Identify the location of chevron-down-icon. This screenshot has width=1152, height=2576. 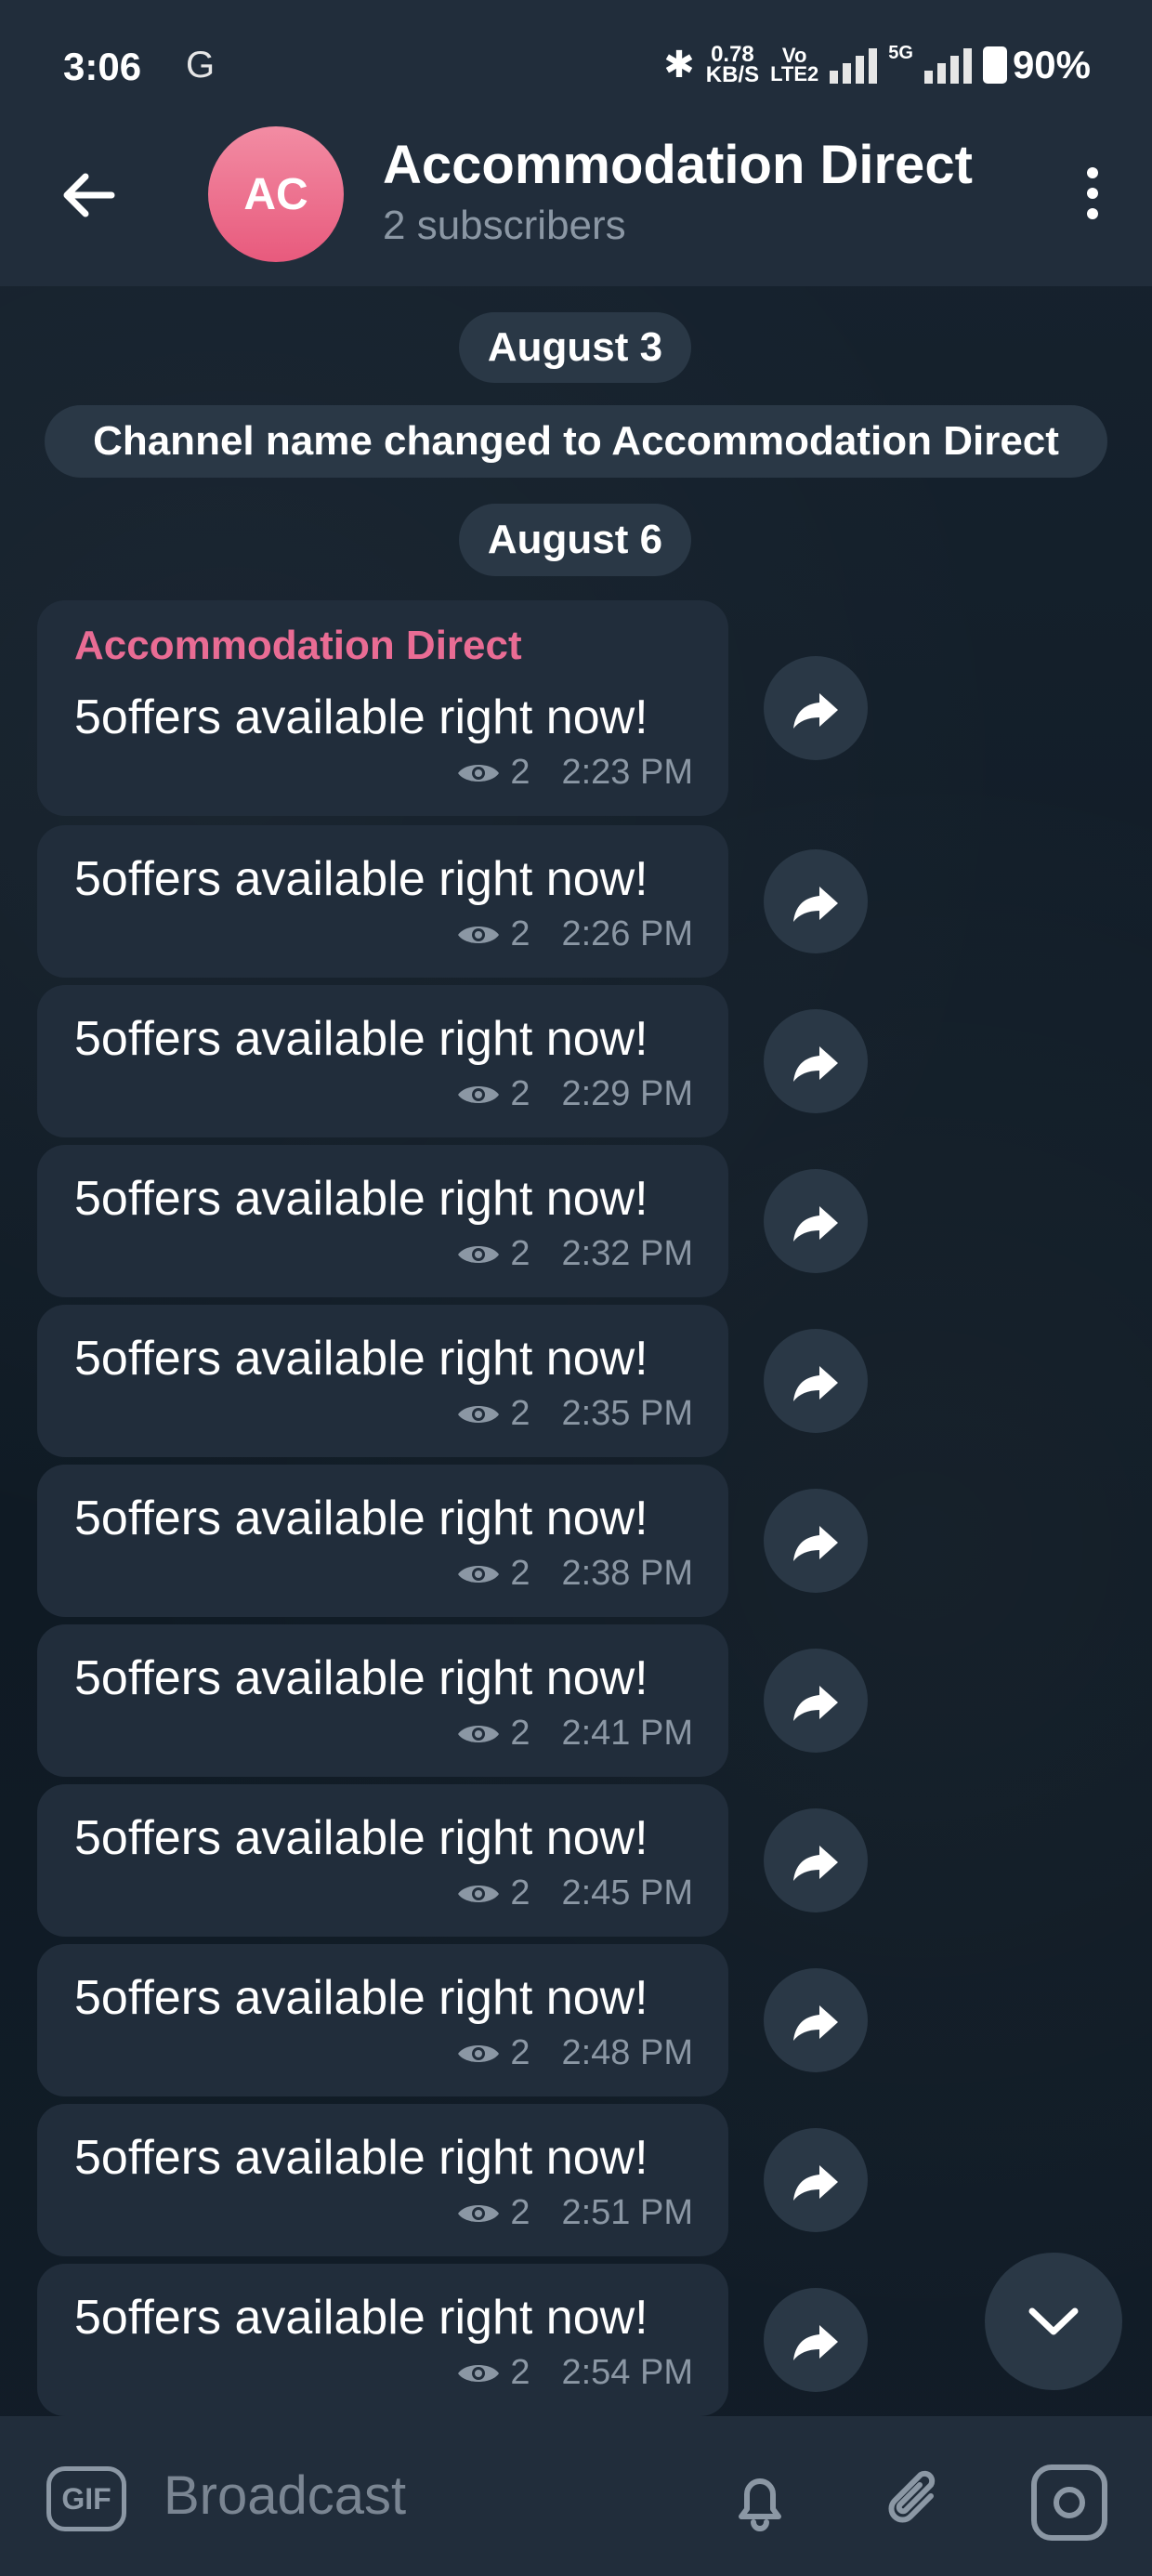
(1053, 2321).